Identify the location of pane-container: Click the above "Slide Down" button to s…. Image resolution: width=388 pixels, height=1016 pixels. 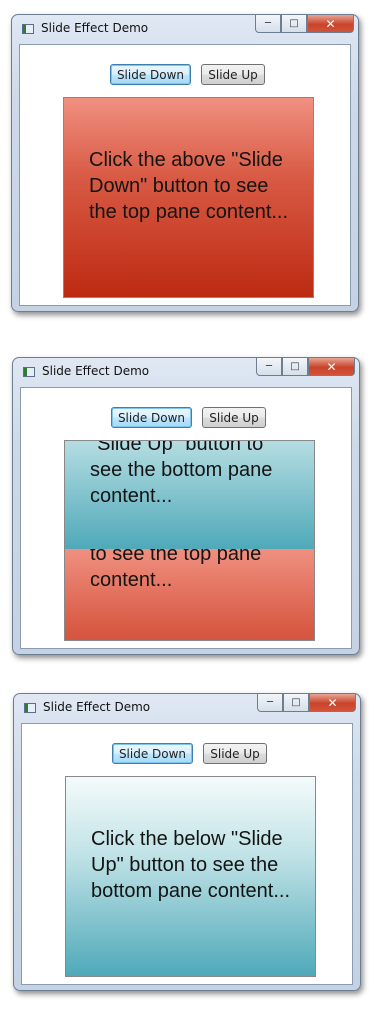
(188, 197).